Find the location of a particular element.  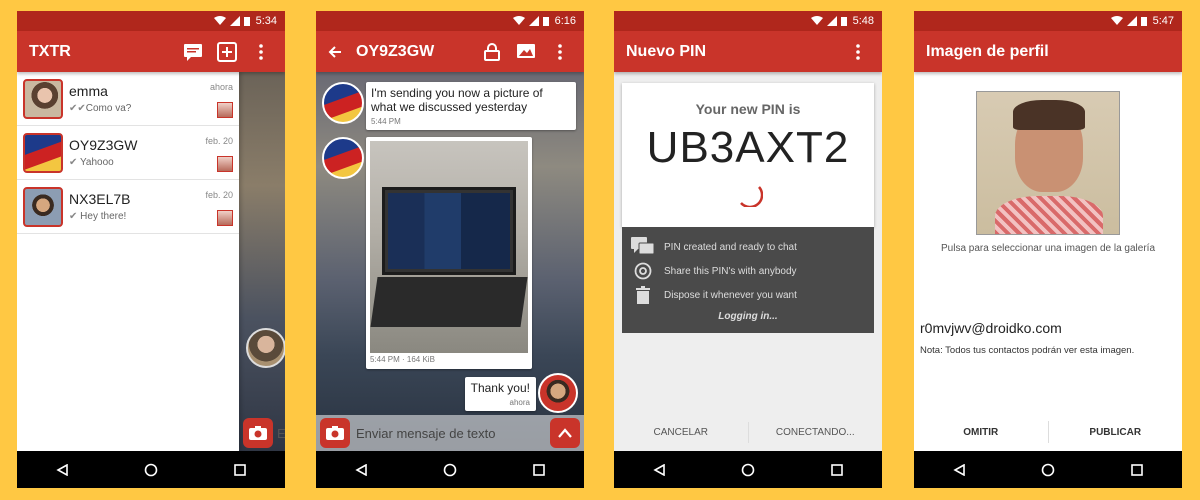

contact-name: OY9Z3GW is located at coordinates (103, 145).